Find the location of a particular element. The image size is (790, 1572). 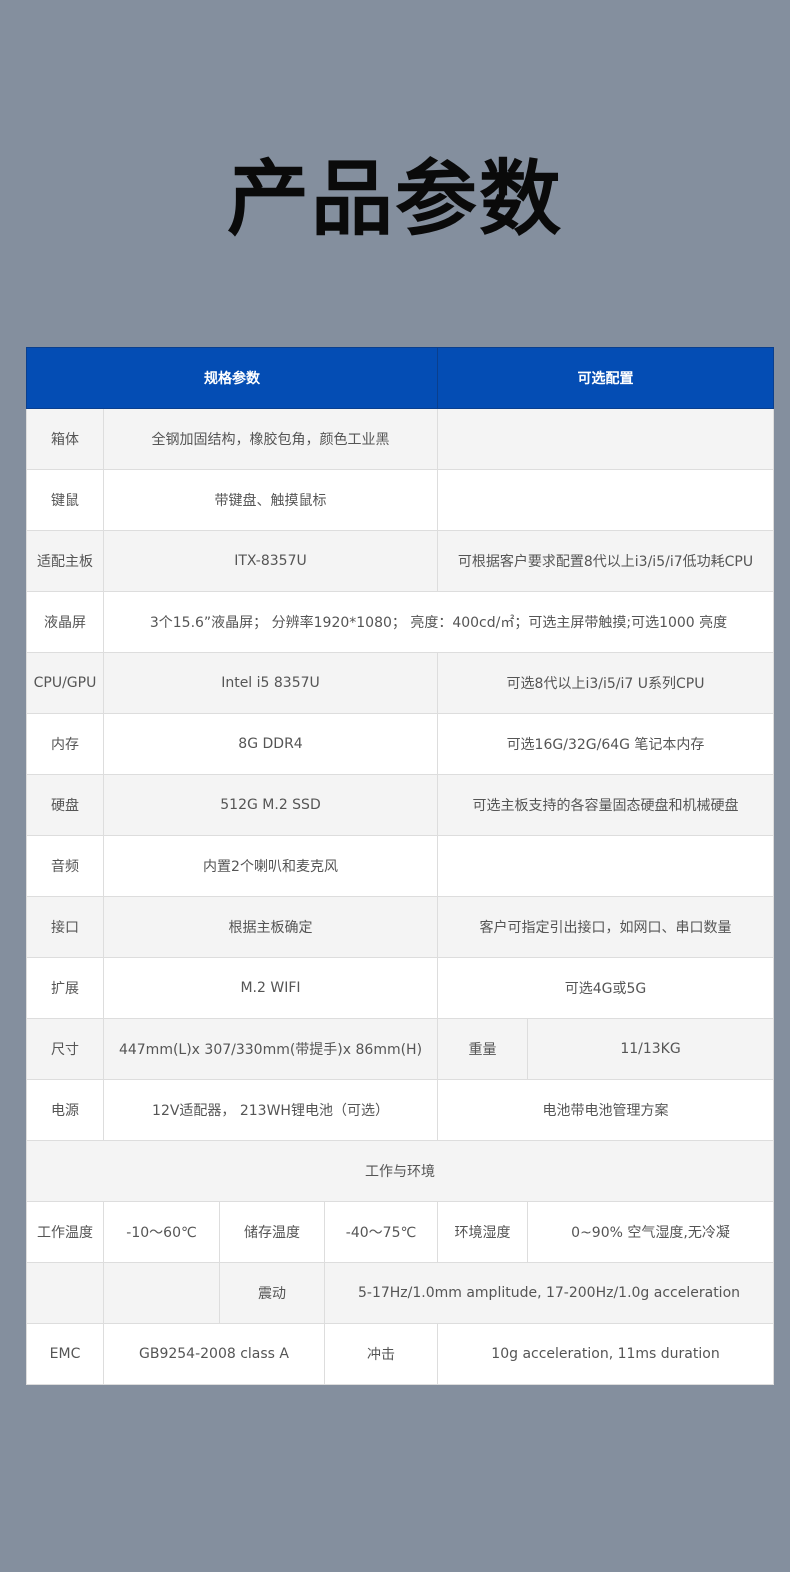

section-title: 工作与环境 is located at coordinates (400, 1171).